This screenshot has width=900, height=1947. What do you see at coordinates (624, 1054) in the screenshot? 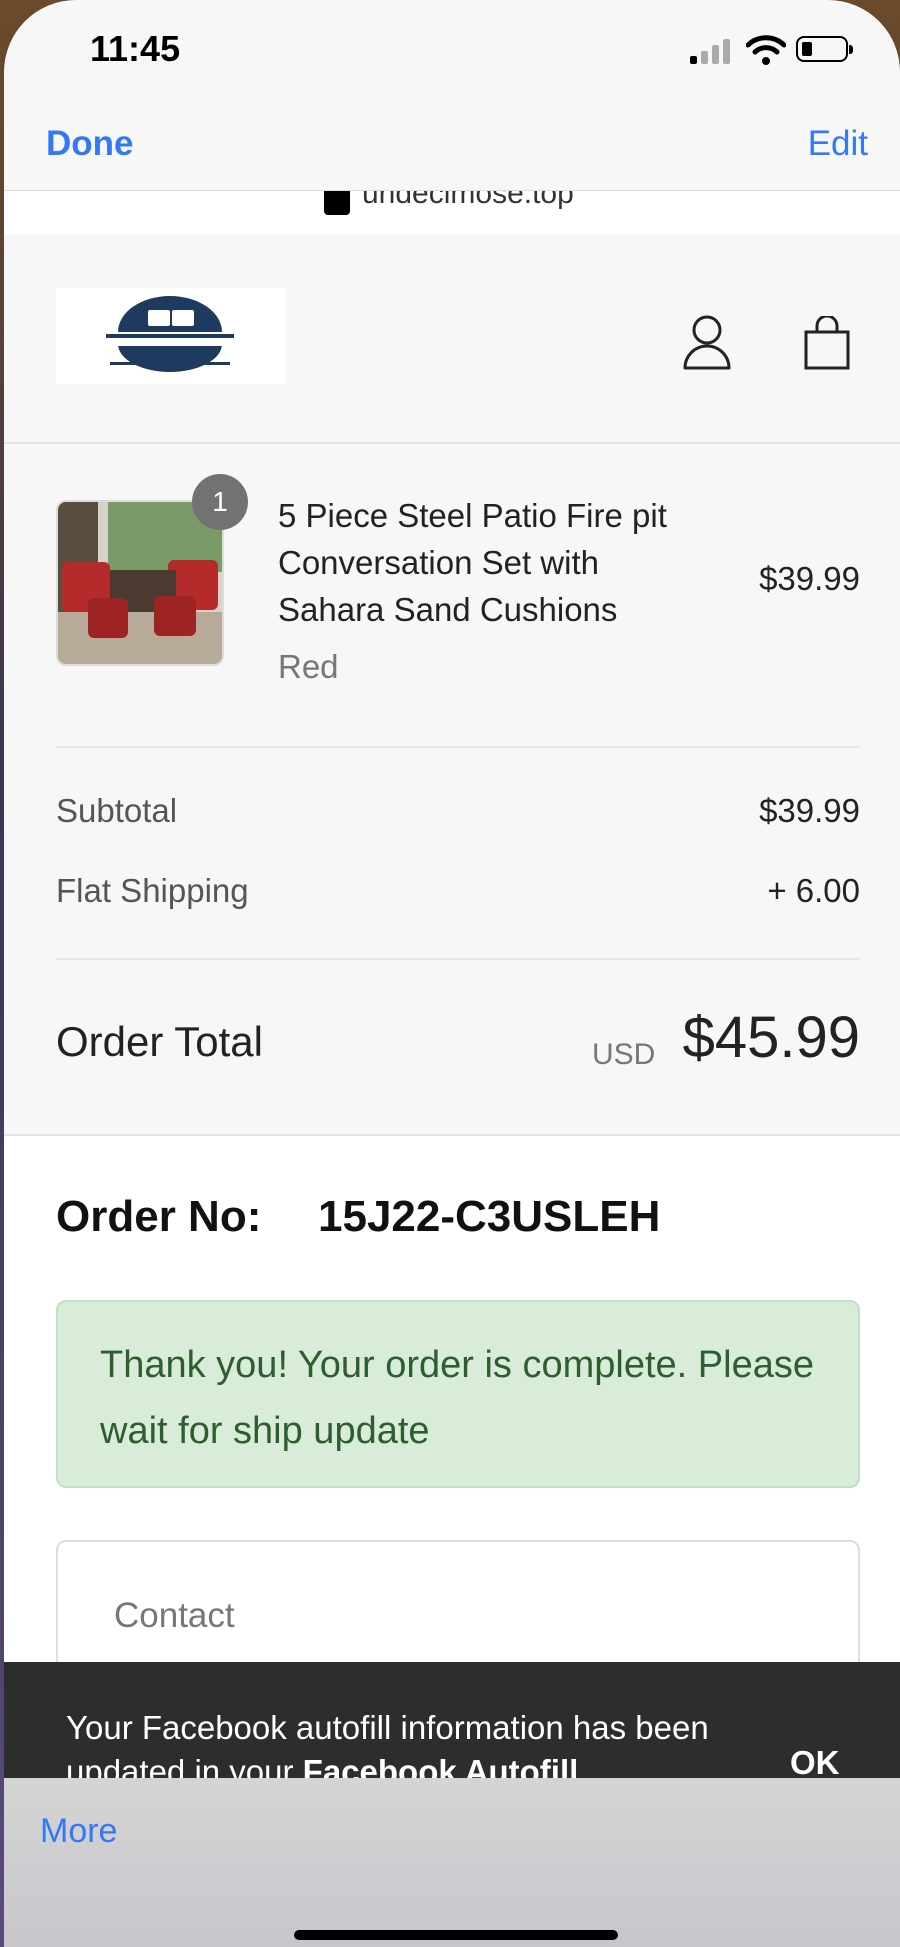
I see `currency-code: USD` at bounding box center [624, 1054].